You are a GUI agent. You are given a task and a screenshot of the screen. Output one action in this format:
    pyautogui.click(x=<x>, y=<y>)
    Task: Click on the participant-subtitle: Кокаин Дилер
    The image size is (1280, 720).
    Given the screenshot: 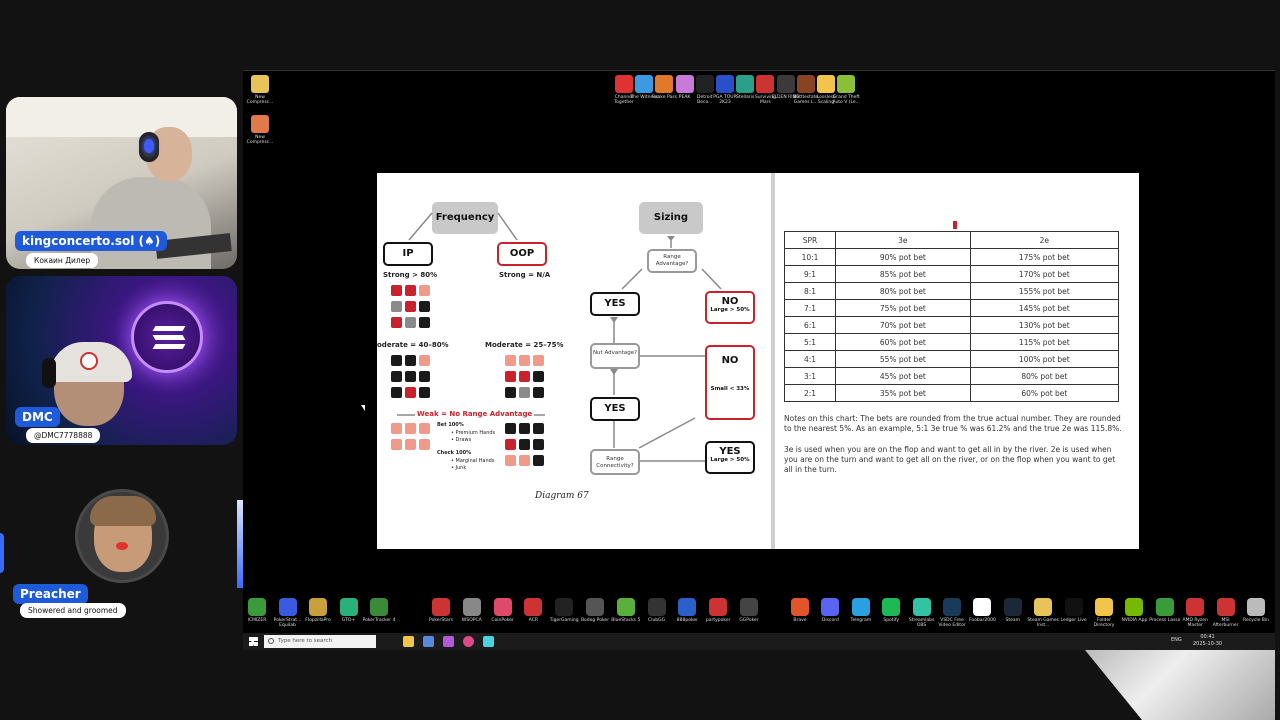 What is the action you would take?
    pyautogui.click(x=62, y=260)
    